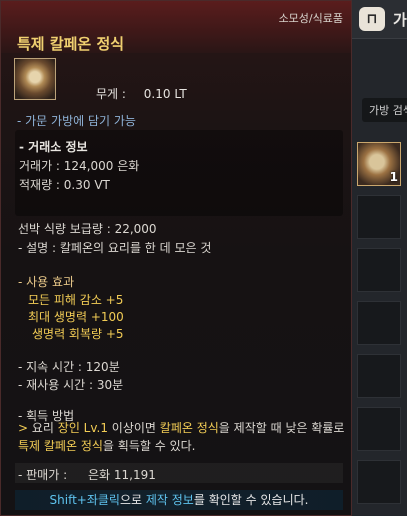 The width and height of the screenshot is (407, 516). I want to click on inventory-panel: ⊓ 가 가방 검색 1, so click(379, 258).